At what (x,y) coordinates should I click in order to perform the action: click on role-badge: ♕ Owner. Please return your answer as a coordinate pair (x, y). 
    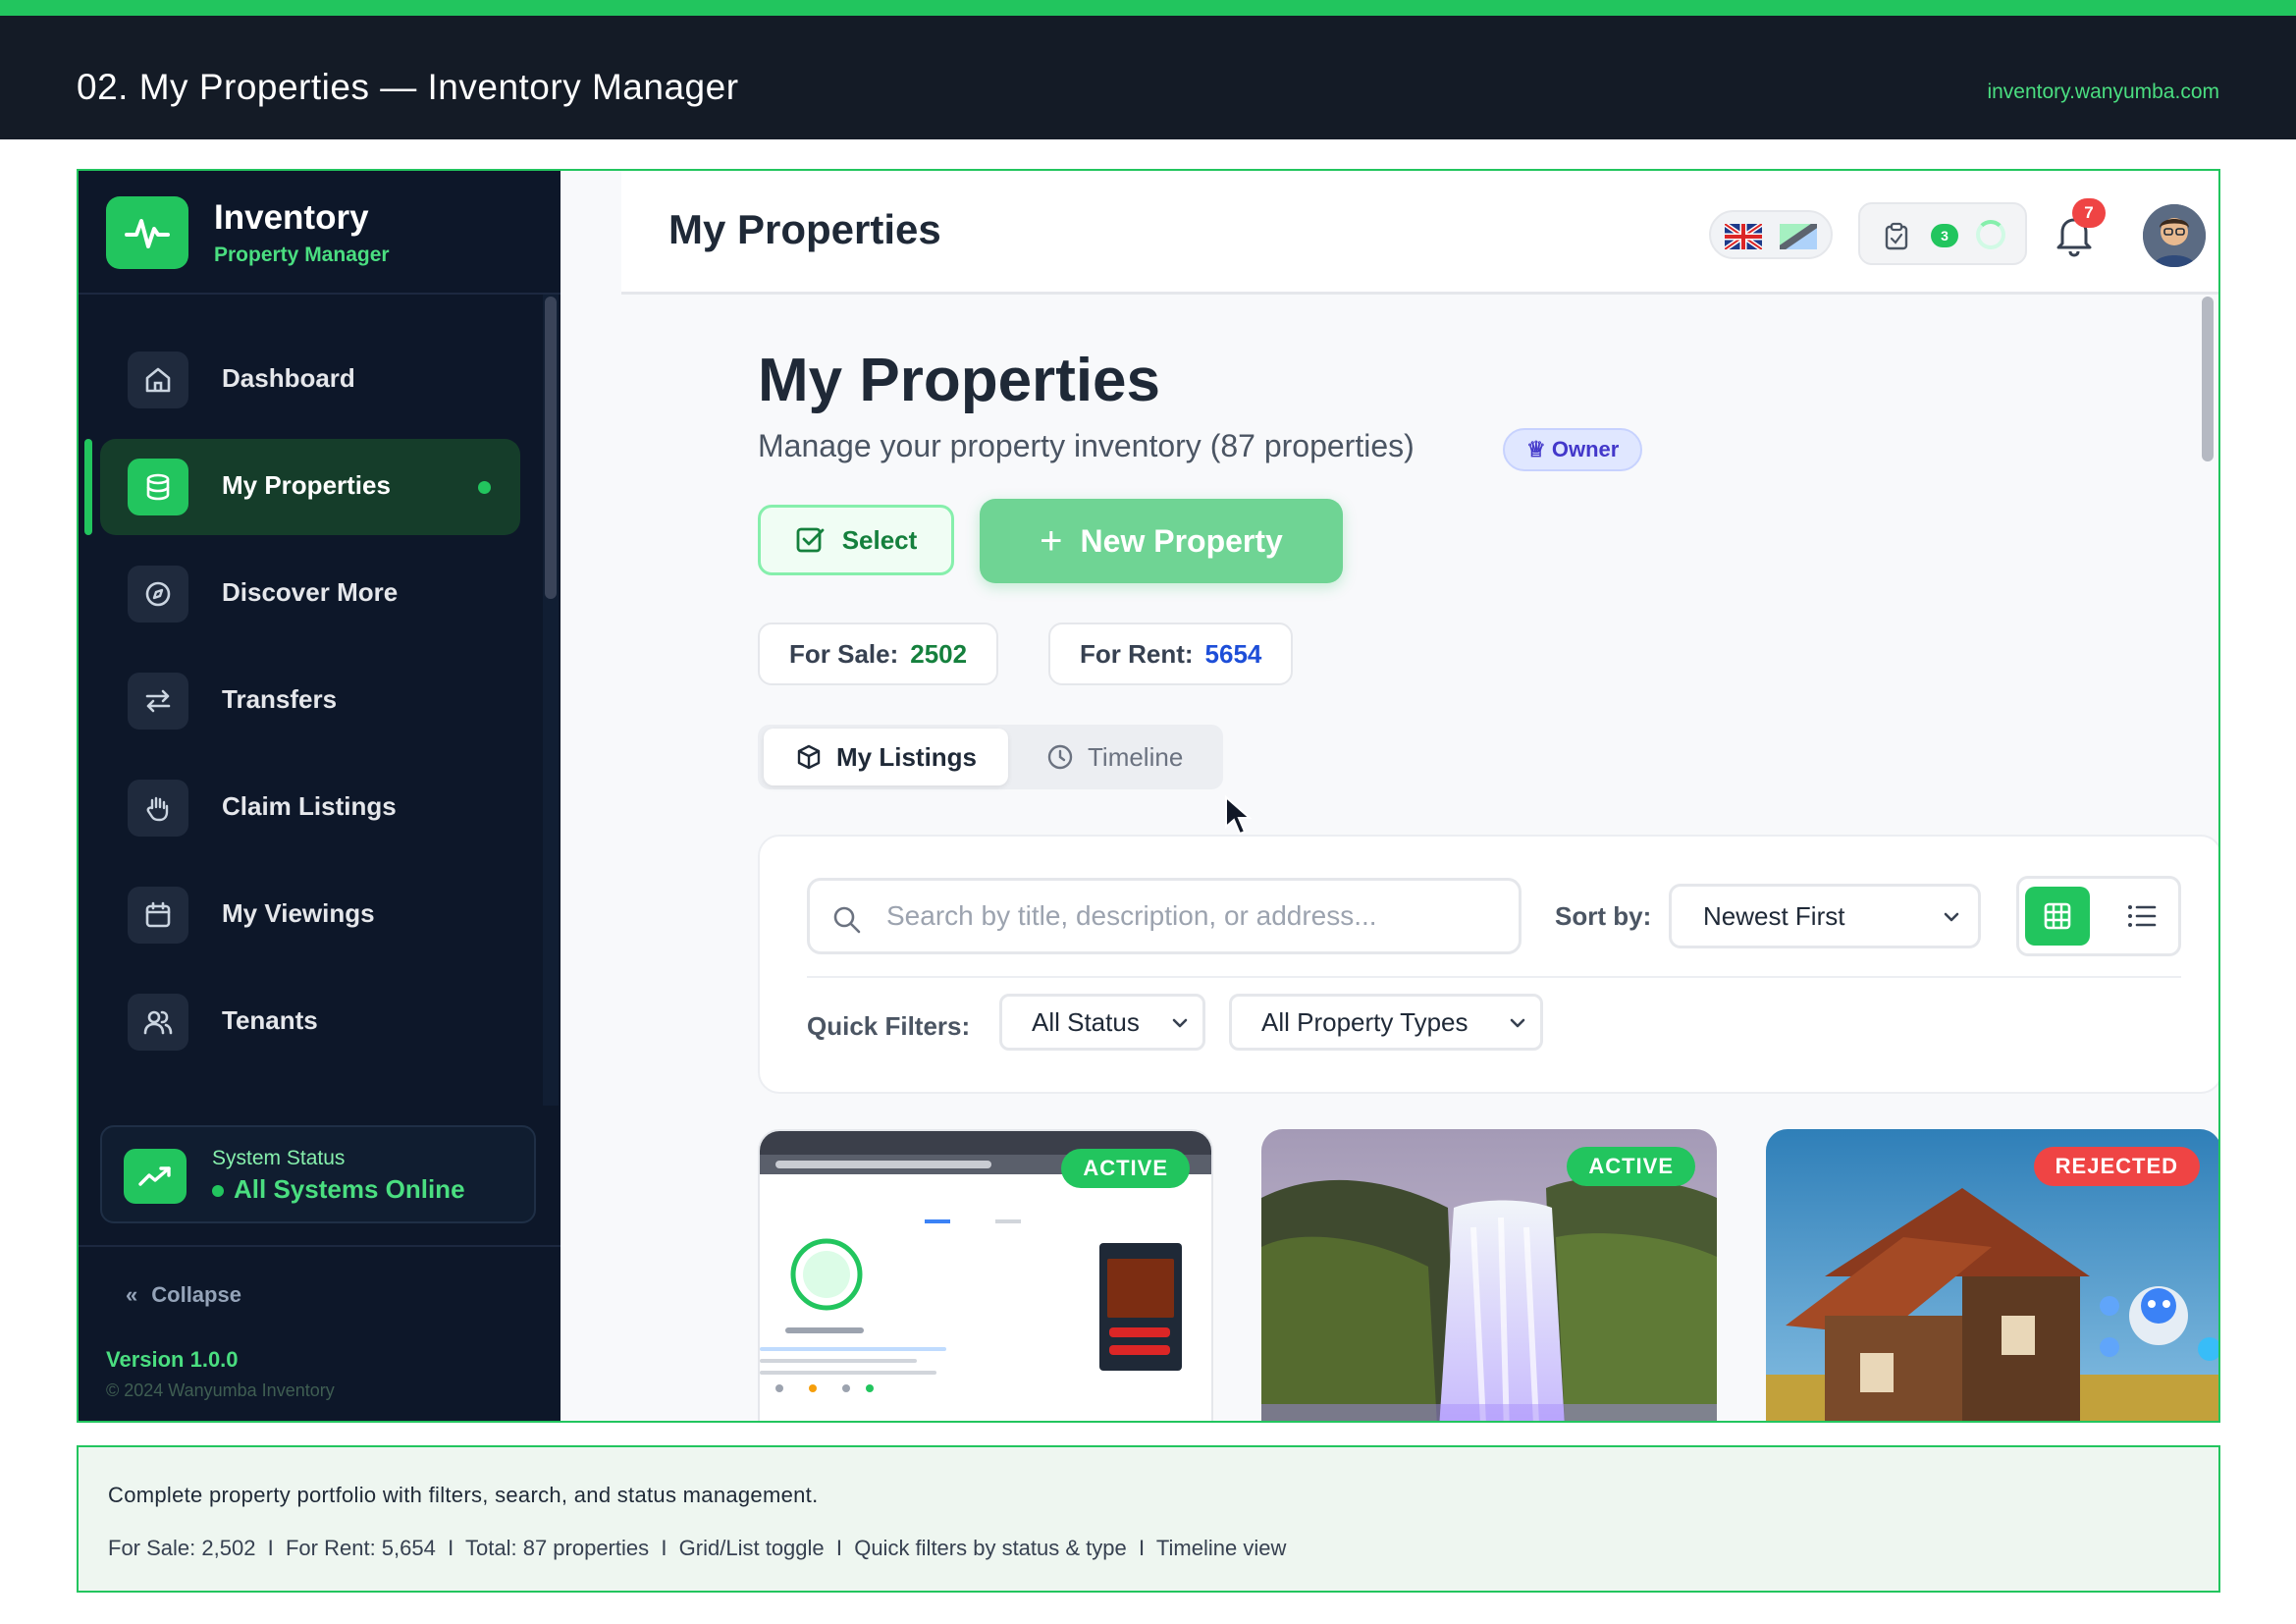
    Looking at the image, I should click on (1573, 449).